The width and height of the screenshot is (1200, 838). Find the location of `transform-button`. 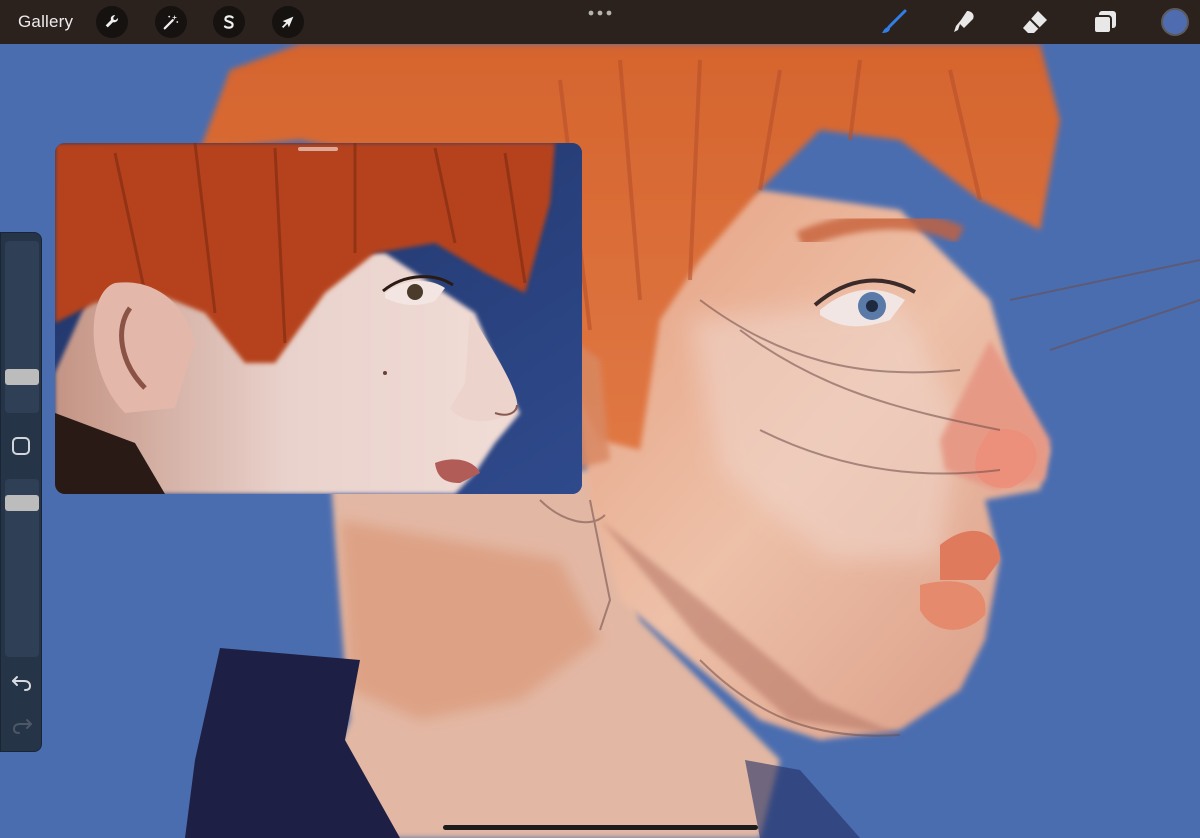

transform-button is located at coordinates (288, 22).